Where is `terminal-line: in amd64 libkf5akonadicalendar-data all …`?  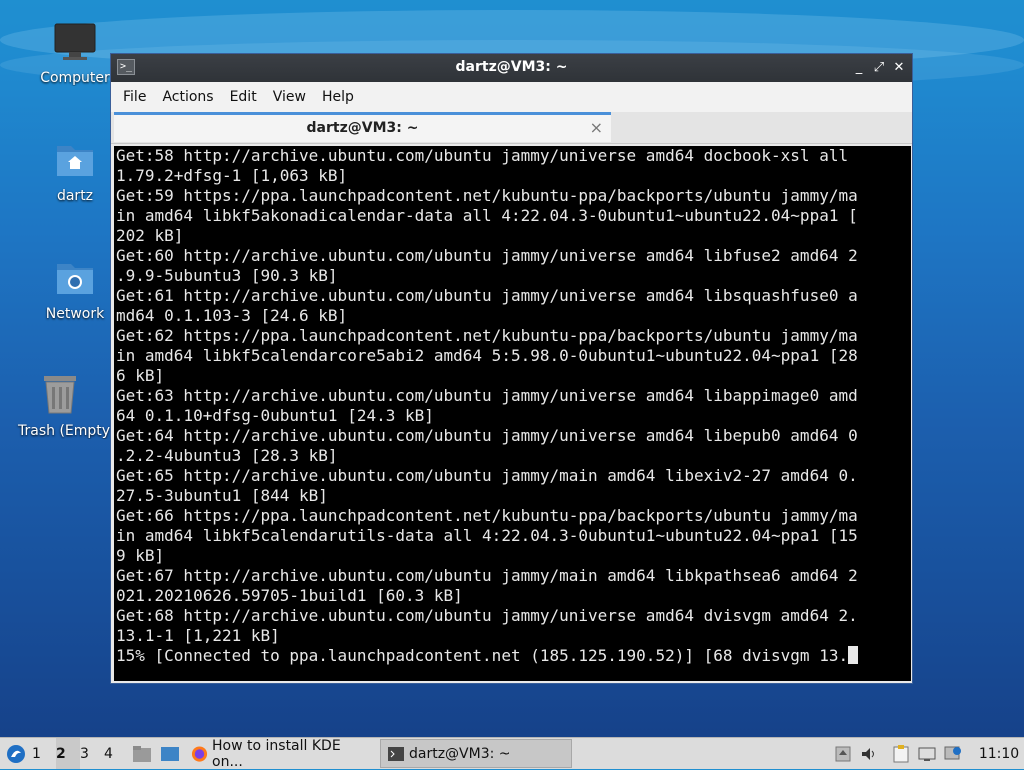
terminal-line: in amd64 libkf5akonadicalendar-data all … is located at coordinates (487, 215).